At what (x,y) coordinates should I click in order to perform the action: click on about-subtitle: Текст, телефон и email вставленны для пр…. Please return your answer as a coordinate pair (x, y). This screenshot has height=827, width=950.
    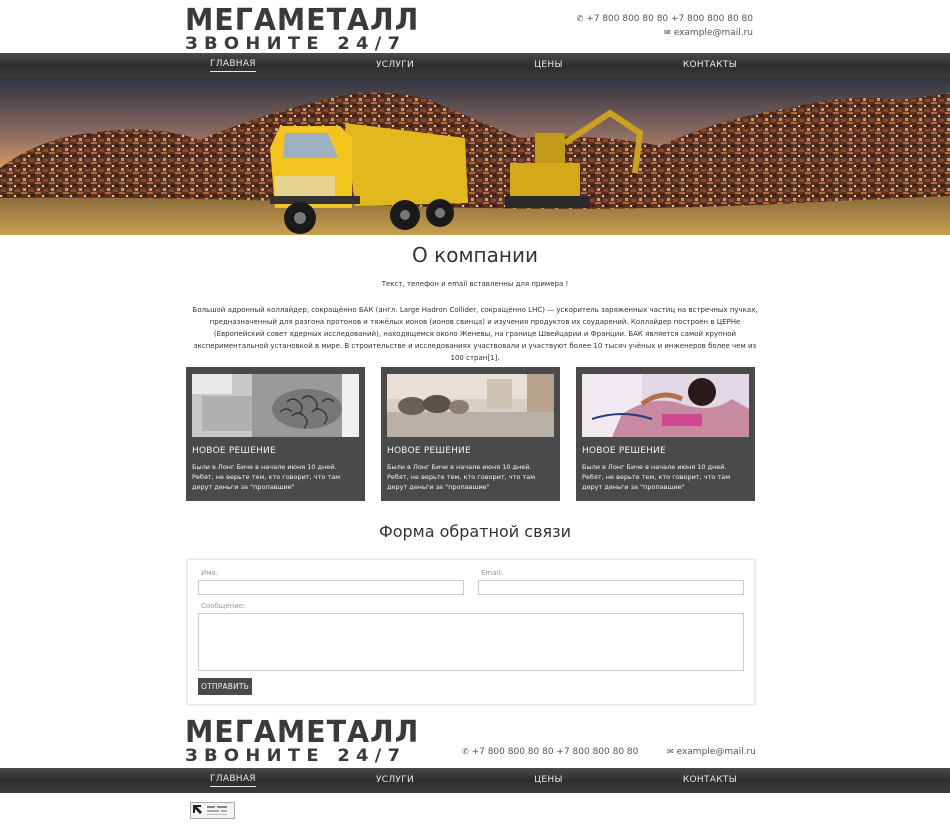
    Looking at the image, I should click on (475, 284).